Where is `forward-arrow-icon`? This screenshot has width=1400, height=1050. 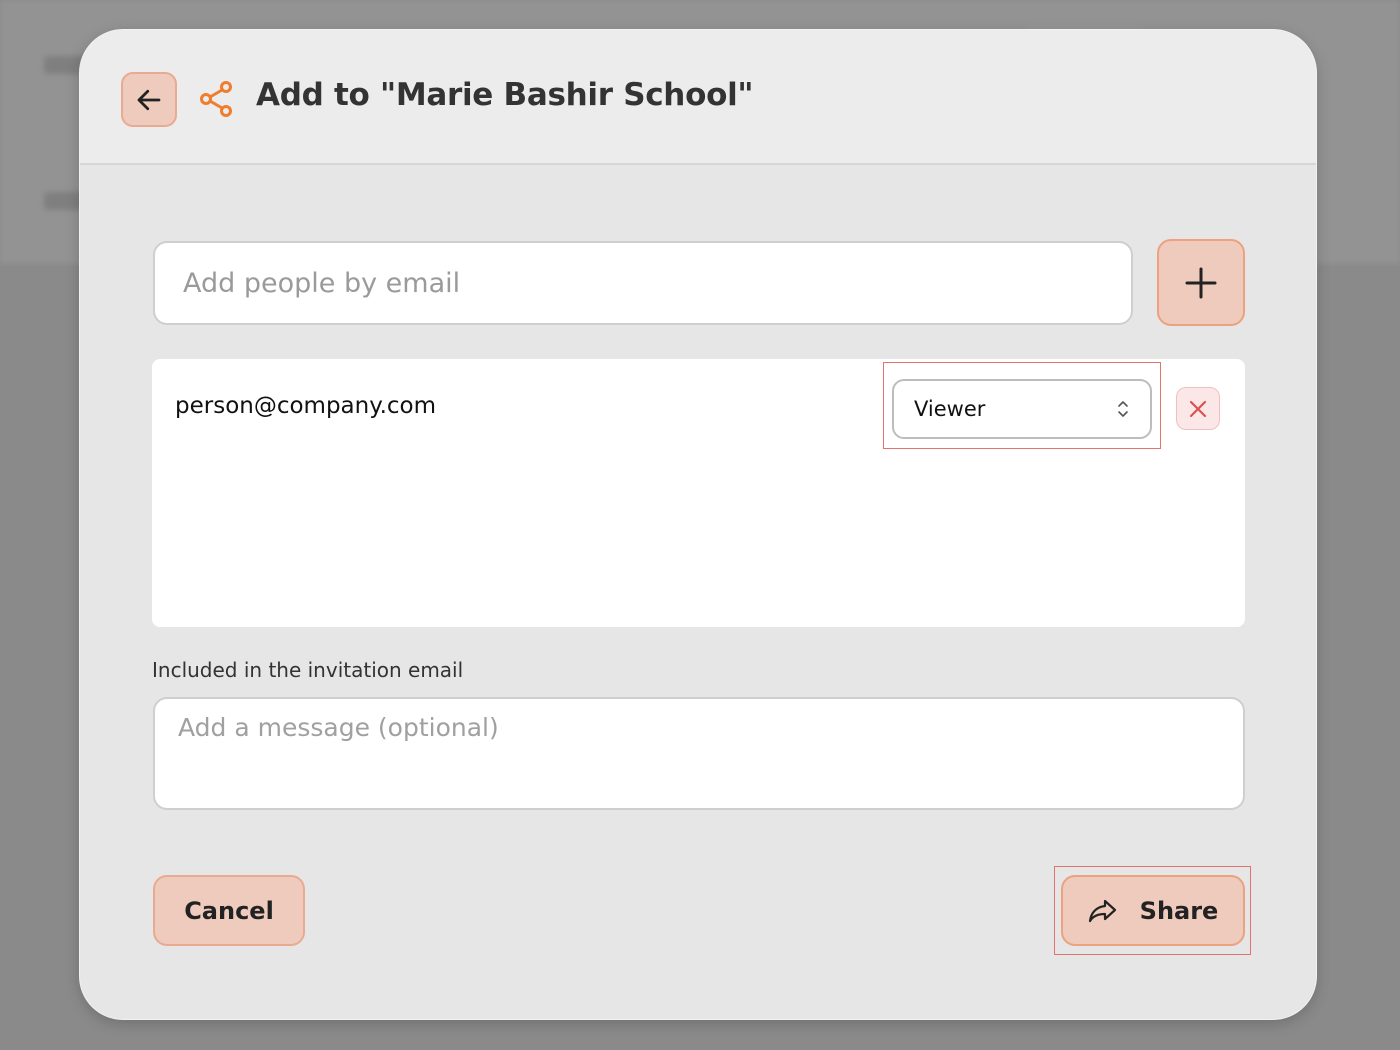 forward-arrow-icon is located at coordinates (1102, 910).